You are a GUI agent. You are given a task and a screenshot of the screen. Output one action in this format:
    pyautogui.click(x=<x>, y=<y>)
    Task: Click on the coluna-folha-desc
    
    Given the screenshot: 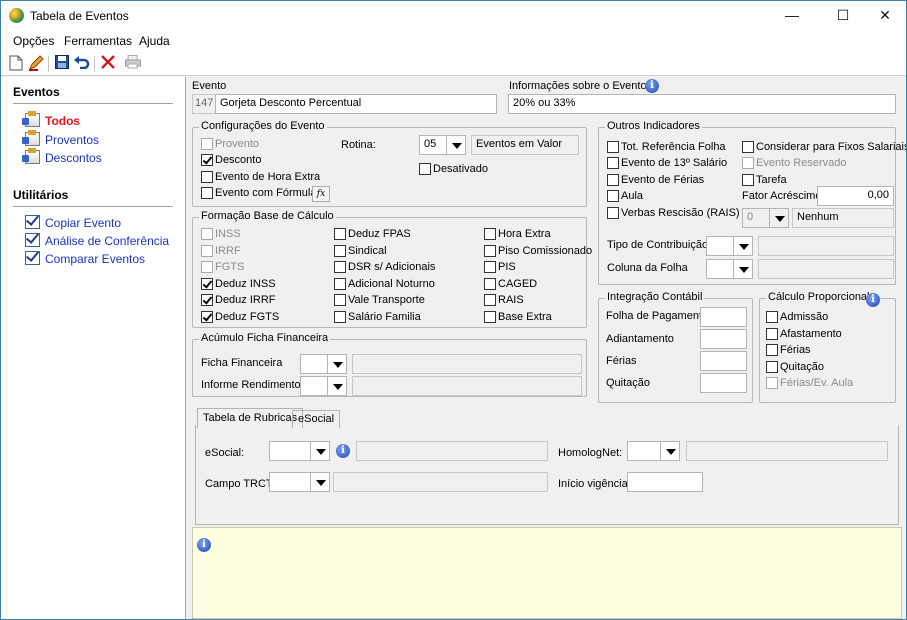 What is the action you would take?
    pyautogui.click(x=826, y=269)
    